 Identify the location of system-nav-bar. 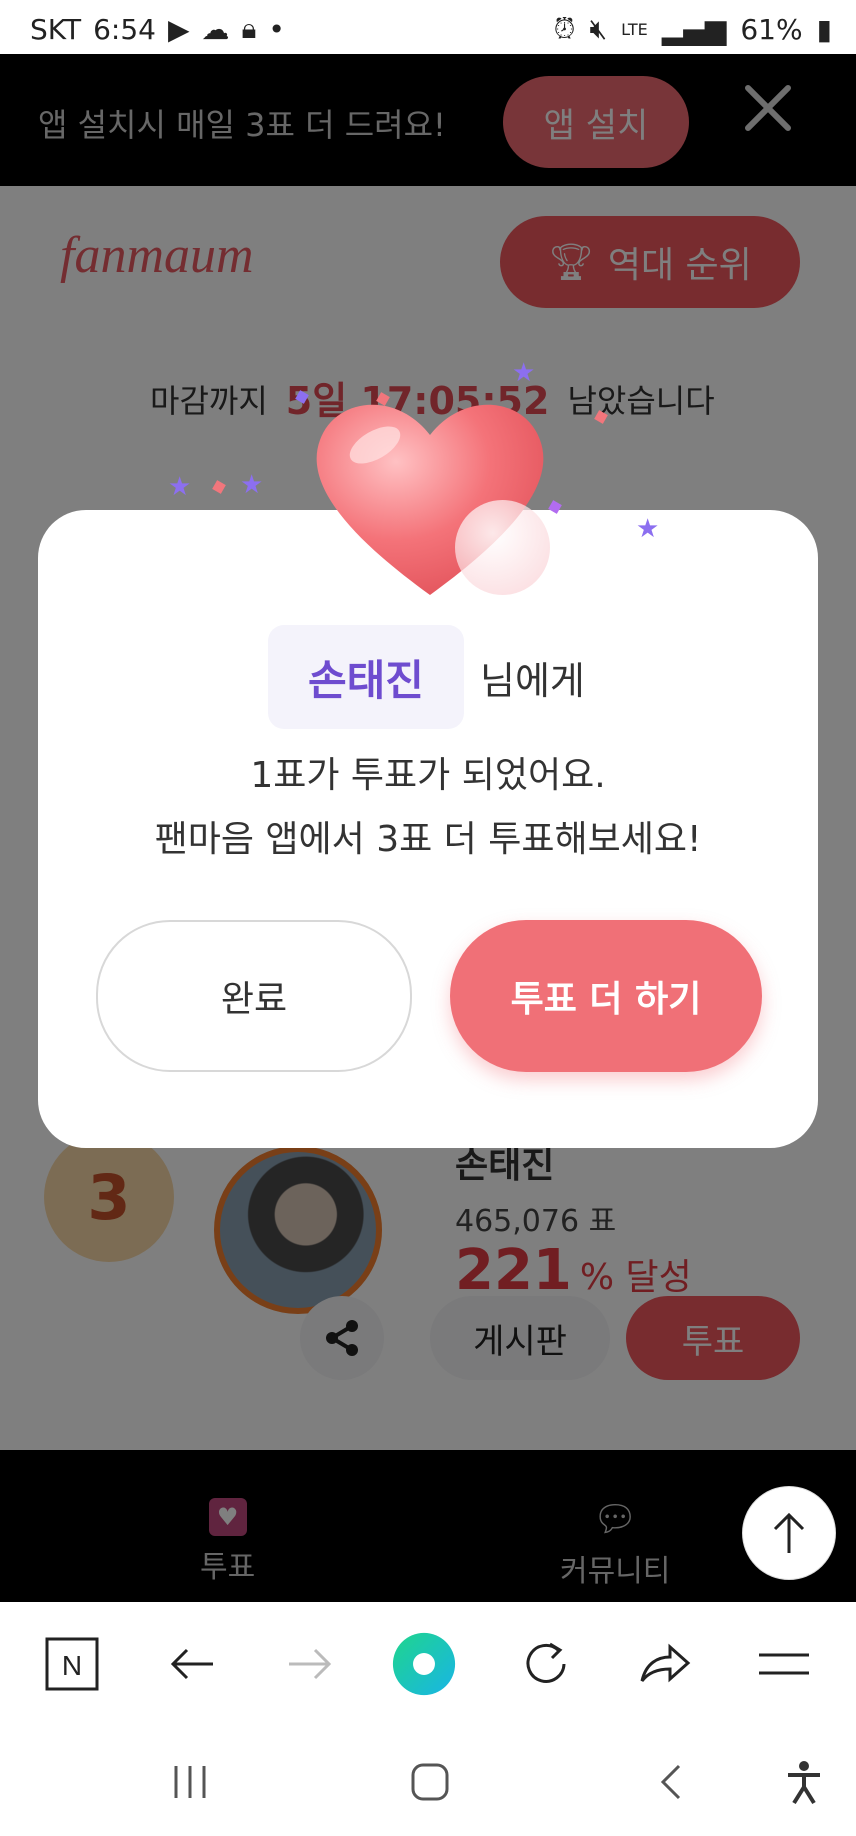
(428, 1781).